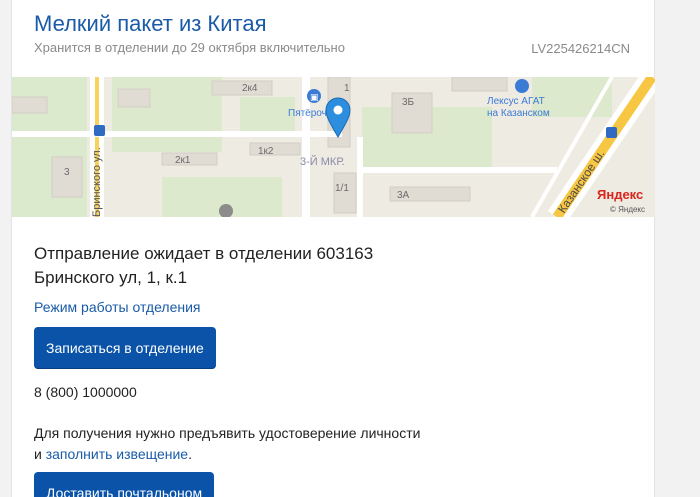 This screenshot has width=700, height=497. What do you see at coordinates (322, 161) in the screenshot?
I see `map-district-label: 3-Й МКР.` at bounding box center [322, 161].